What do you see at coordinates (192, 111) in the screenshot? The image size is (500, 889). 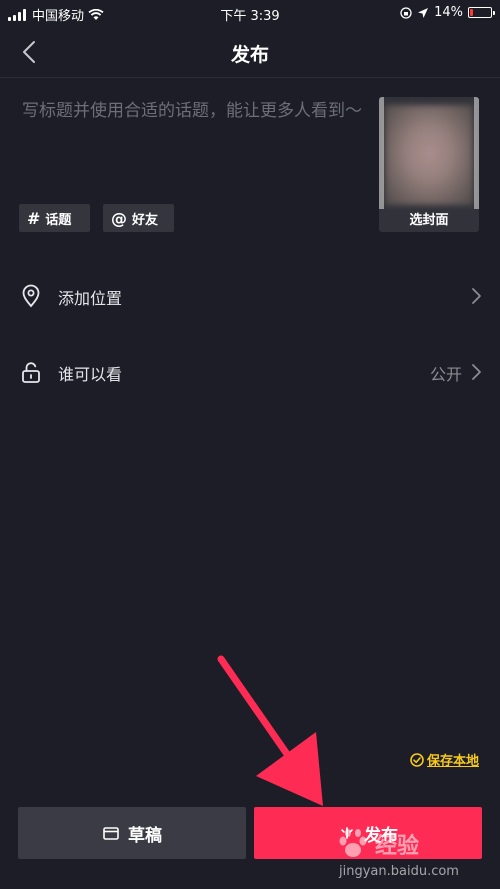 I see `caption-input: 写标题并使用合适的话题，能让更多人看到～` at bounding box center [192, 111].